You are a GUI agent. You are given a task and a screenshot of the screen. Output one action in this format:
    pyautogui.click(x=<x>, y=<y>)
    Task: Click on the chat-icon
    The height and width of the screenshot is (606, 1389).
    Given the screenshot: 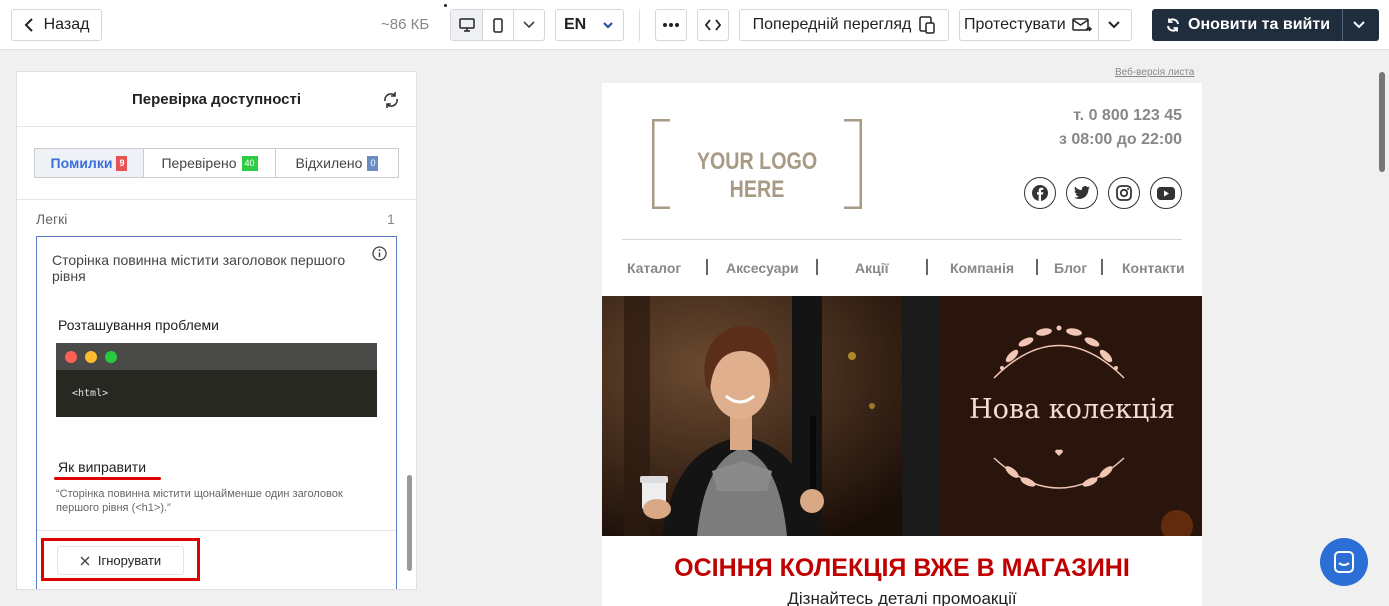 What is the action you would take?
    pyautogui.click(x=1344, y=562)
    